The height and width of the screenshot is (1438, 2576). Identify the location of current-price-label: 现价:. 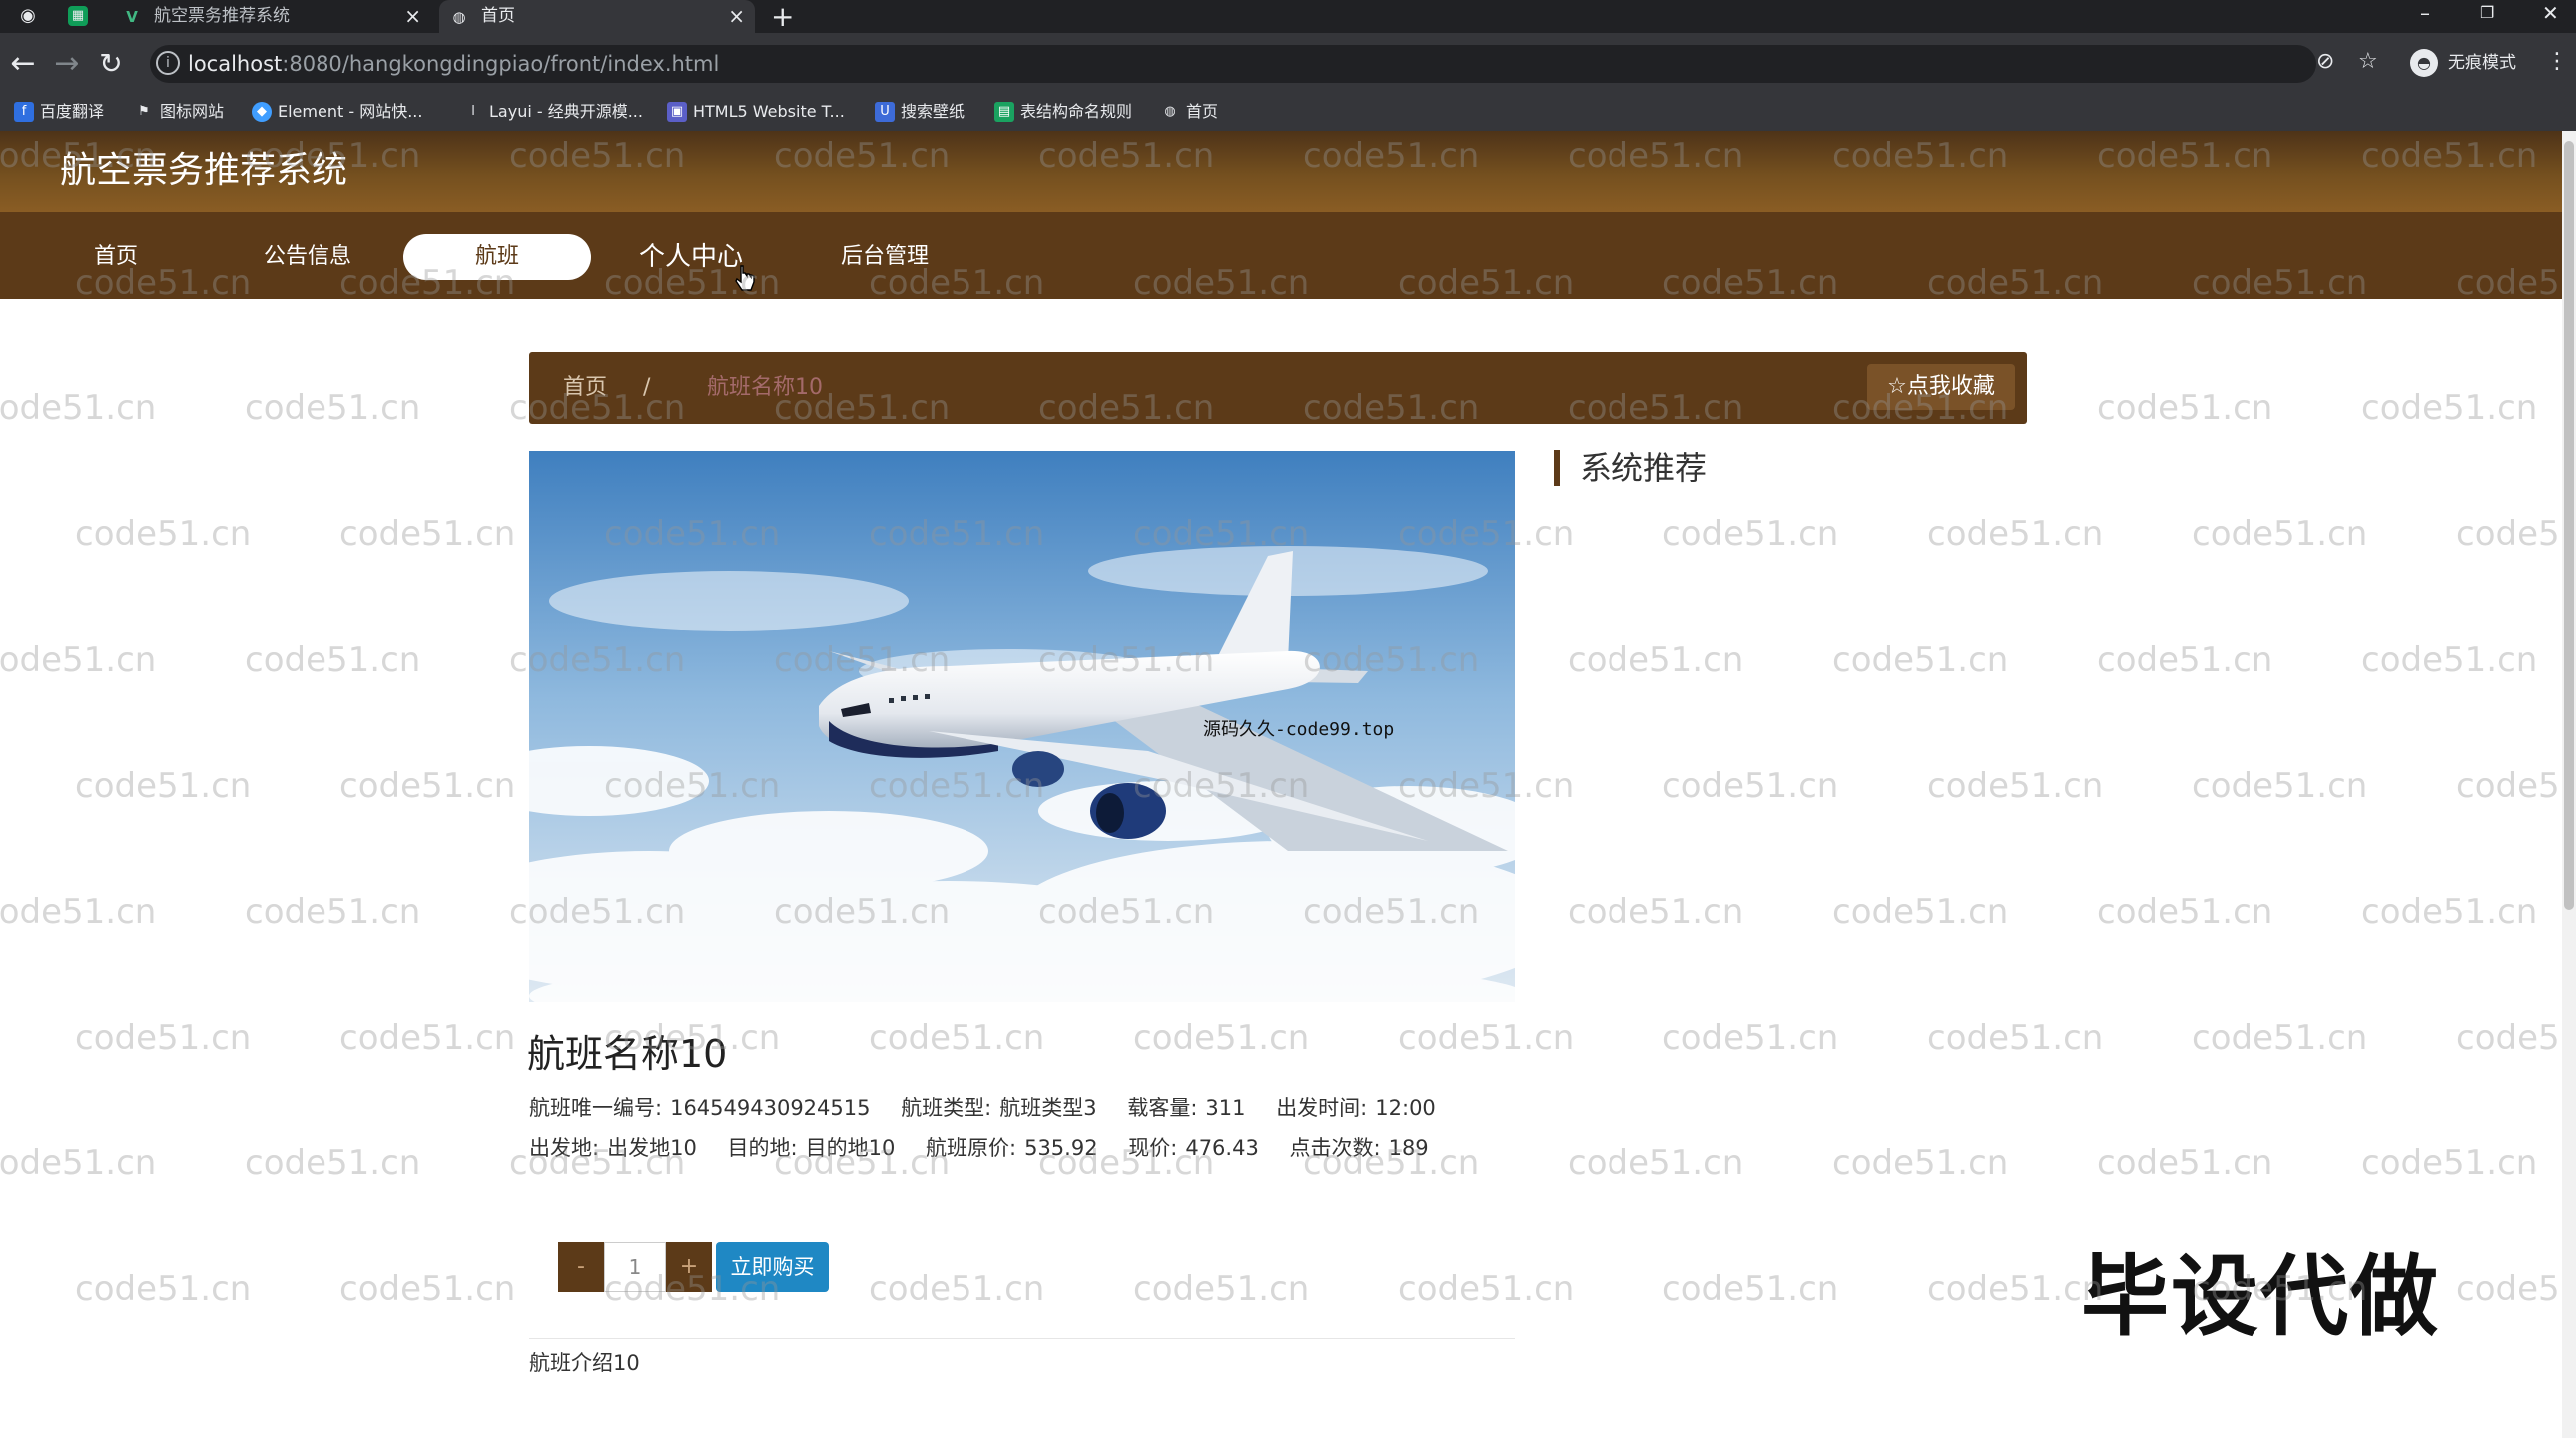
(1153, 1148).